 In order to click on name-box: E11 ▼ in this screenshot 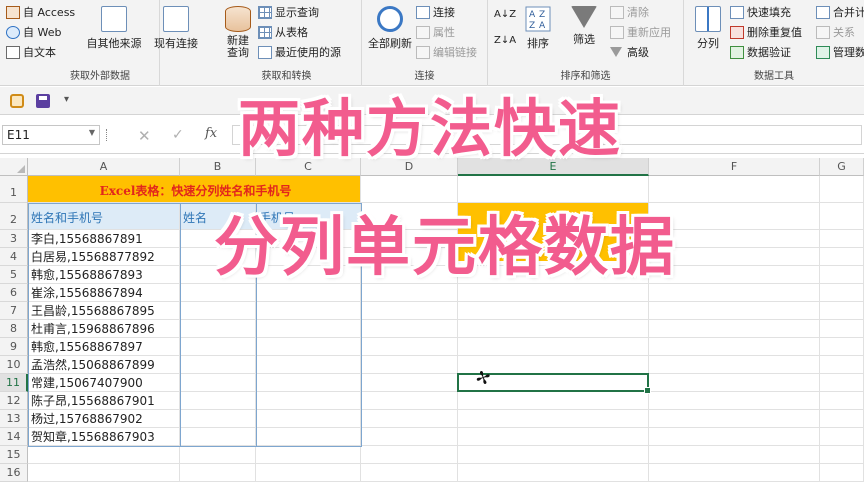, I will do `click(51, 135)`.